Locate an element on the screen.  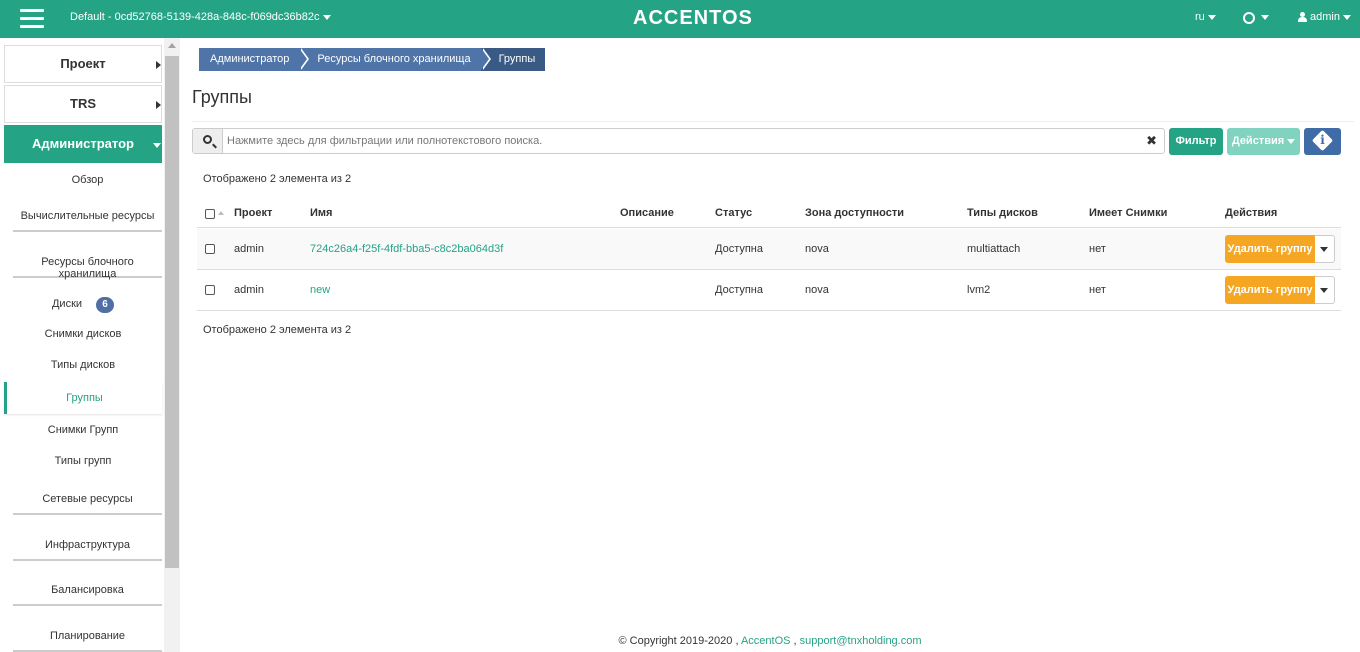
scroll-up-icon is located at coordinates (172, 45).